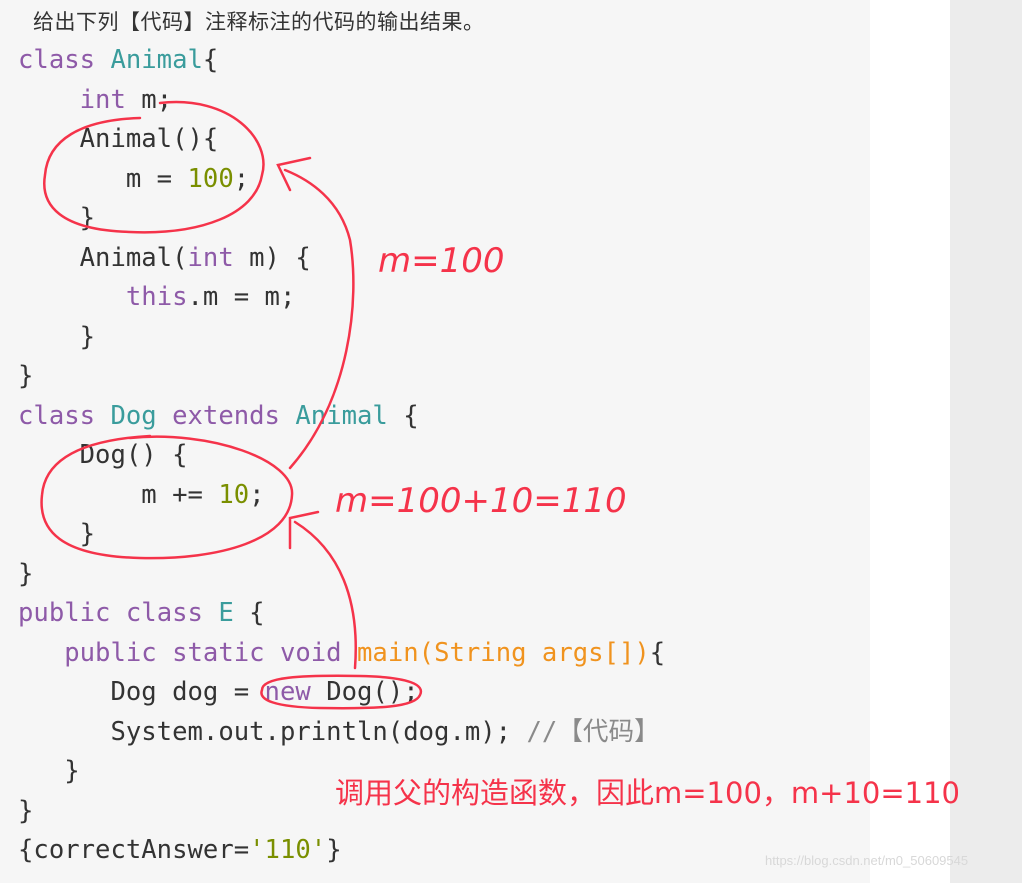 Image resolution: width=1022 pixels, height=883 pixels. Describe the element at coordinates (341, 692) in the screenshot. I see `oval-new-dog` at that location.